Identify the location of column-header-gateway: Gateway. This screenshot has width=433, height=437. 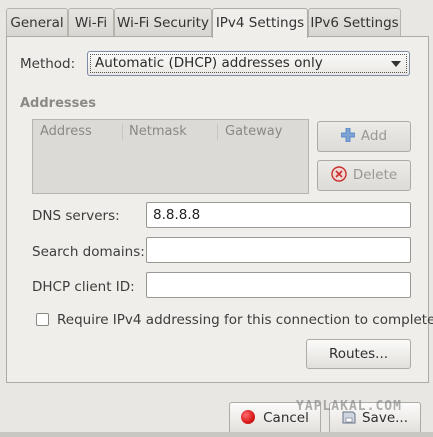
(253, 131).